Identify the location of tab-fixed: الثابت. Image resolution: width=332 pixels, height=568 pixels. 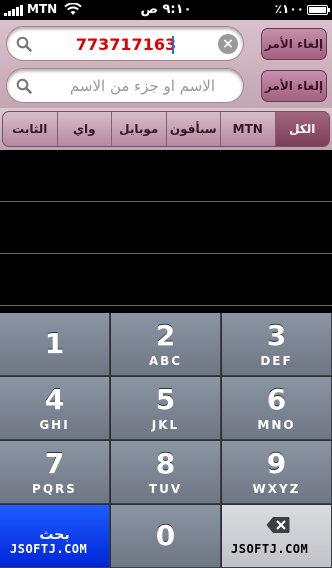
(30, 129).